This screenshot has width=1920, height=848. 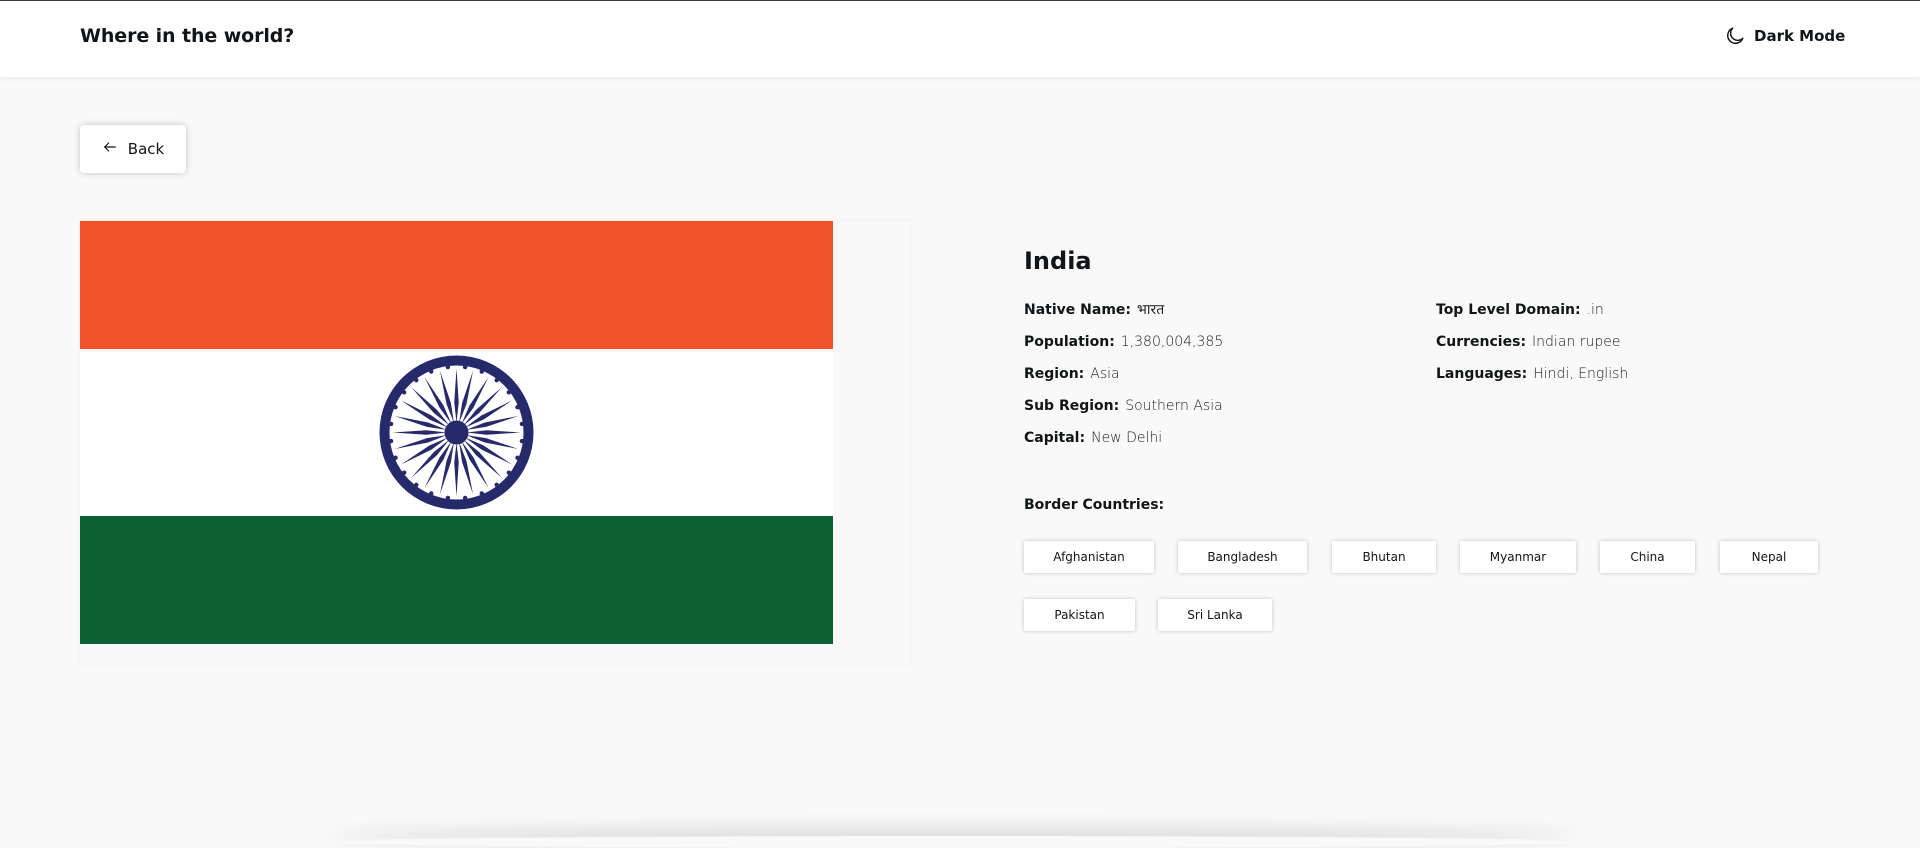 I want to click on languages-value: Hindi, English, so click(x=1581, y=374).